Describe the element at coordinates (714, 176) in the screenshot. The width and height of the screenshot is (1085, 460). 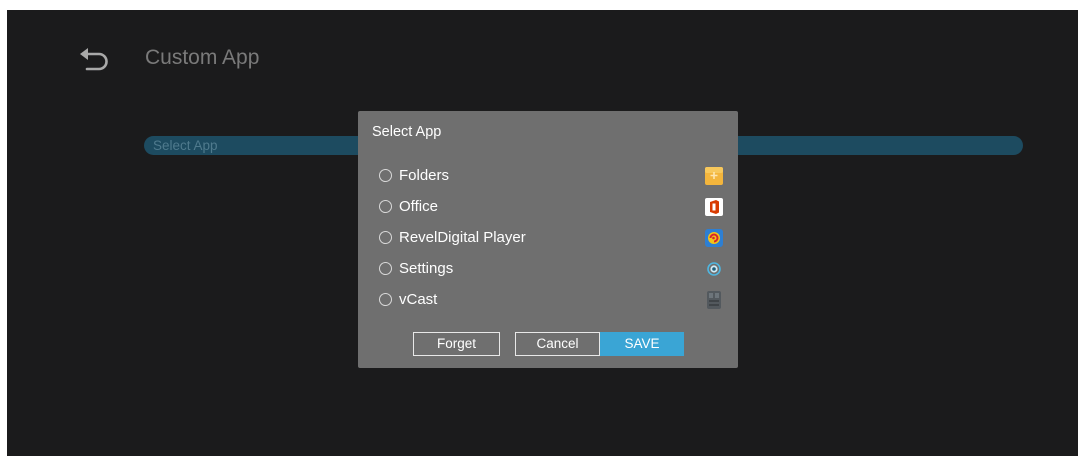
I see `folders-icon` at that location.